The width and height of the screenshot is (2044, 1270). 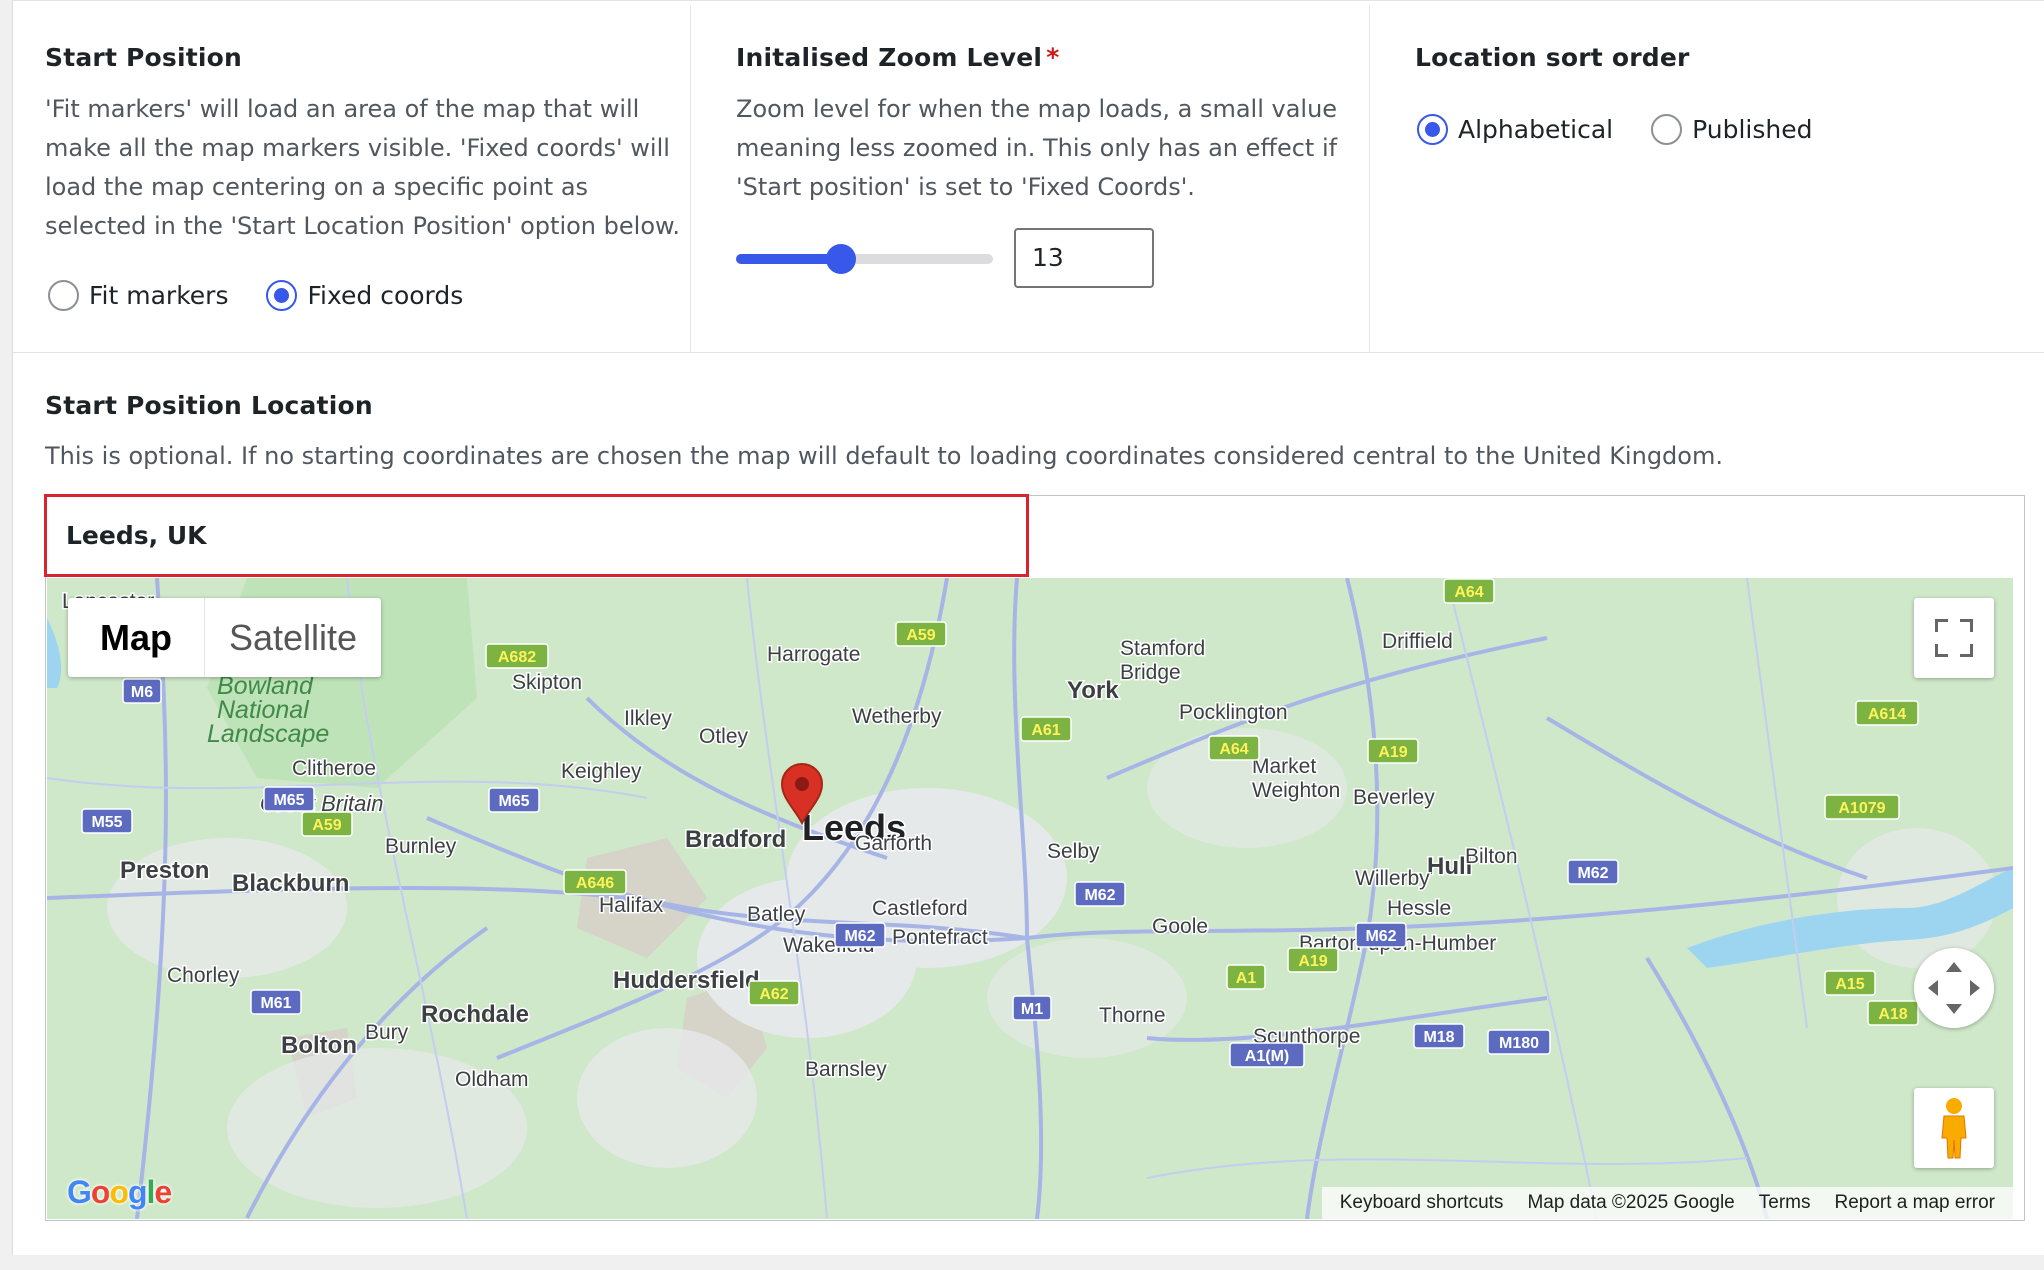 I want to click on place-label: Goole, so click(x=1180, y=926).